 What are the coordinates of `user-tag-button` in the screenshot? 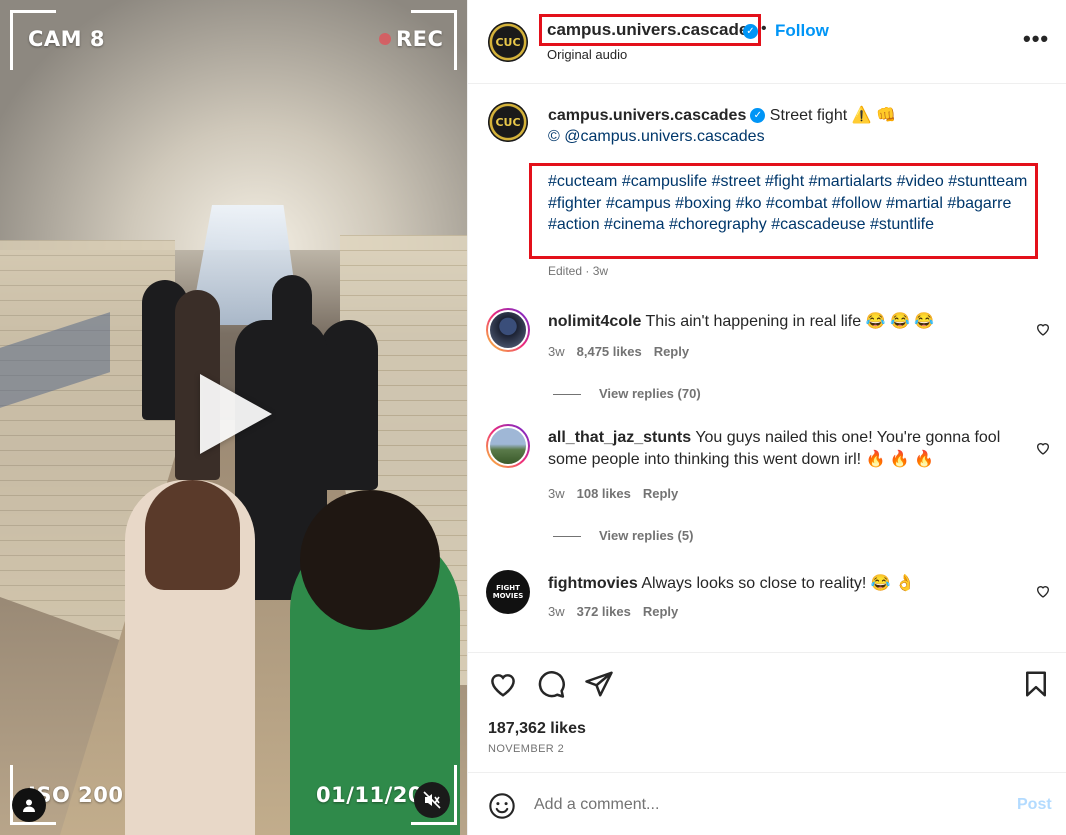 It's located at (29, 805).